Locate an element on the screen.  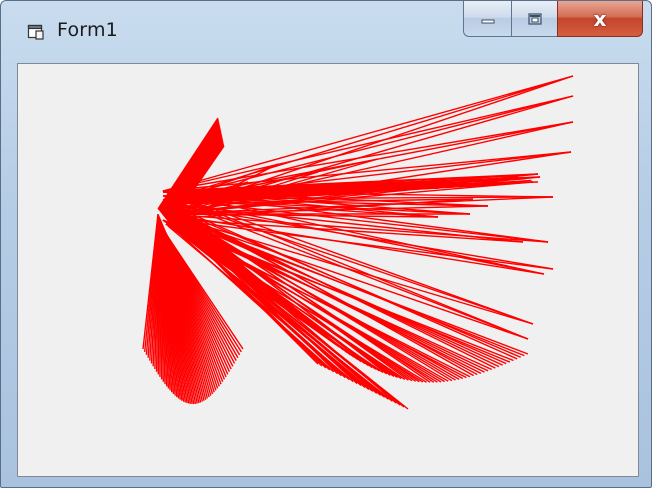
window-title: Form1 is located at coordinates (87, 30).